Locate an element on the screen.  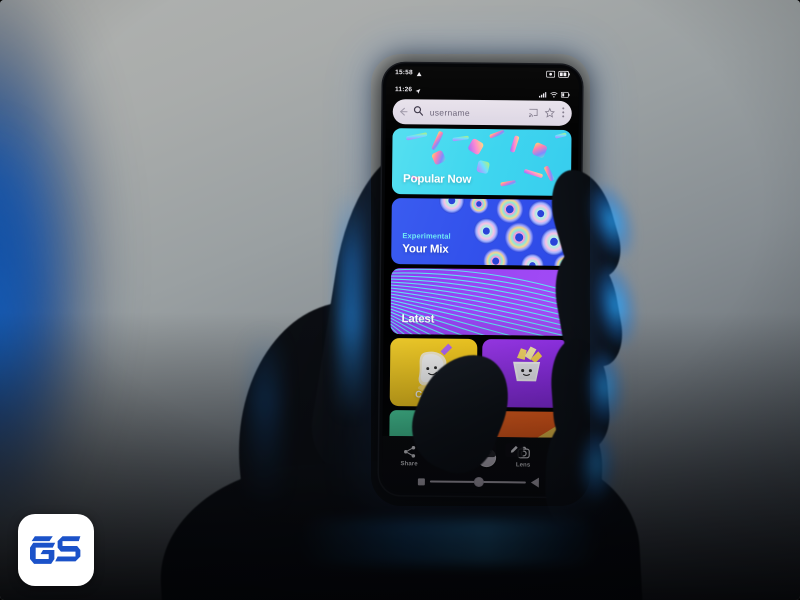
gs-logo-icon is located at coordinates (55, 550).